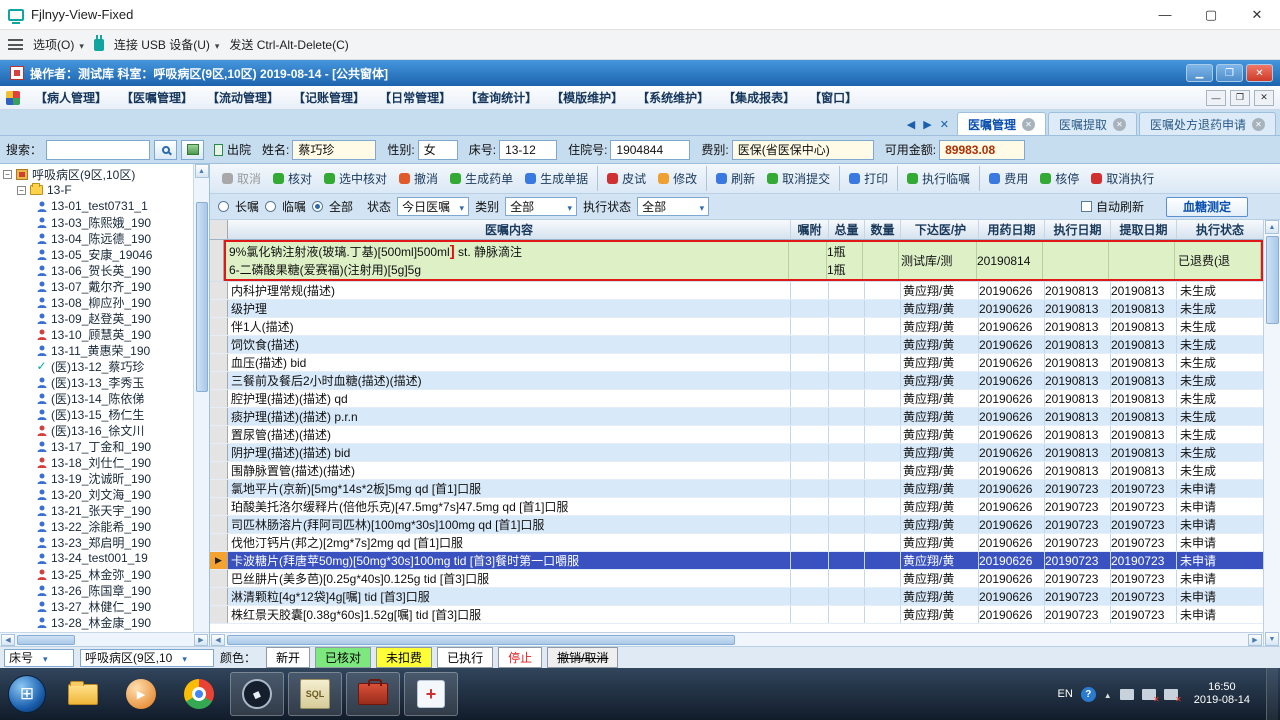 The width and height of the screenshot is (1280, 720). What do you see at coordinates (271, 206) in the screenshot?
I see `radio-temp-order` at bounding box center [271, 206].